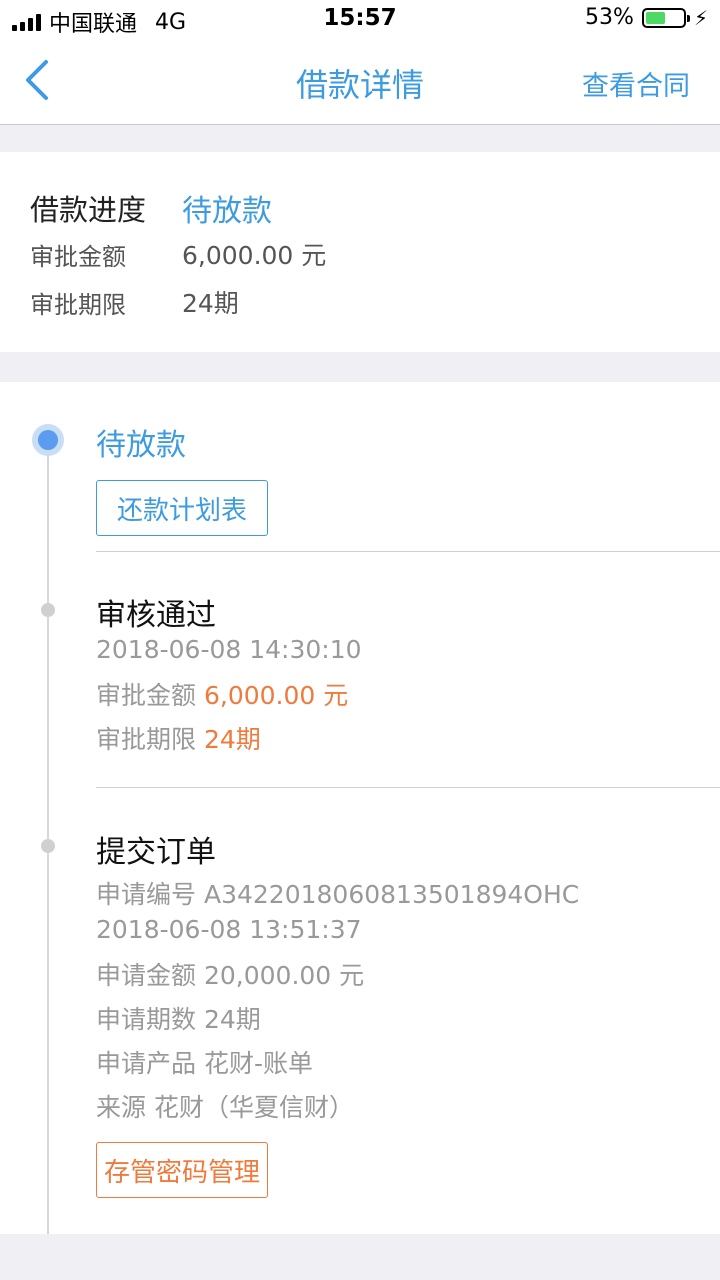 The image size is (720, 1280). What do you see at coordinates (48, 610) in the screenshot?
I see `timeline-dot-approved` at bounding box center [48, 610].